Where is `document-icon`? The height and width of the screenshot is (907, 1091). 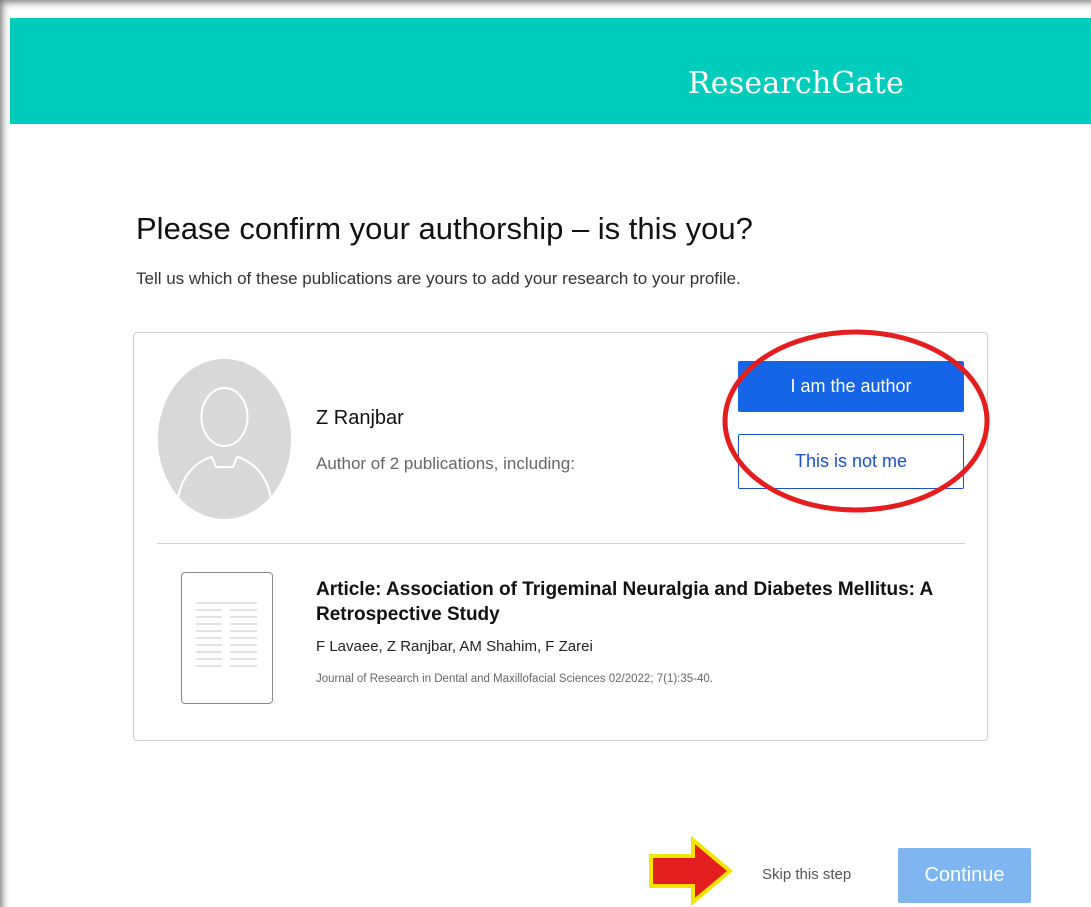 document-icon is located at coordinates (227, 638).